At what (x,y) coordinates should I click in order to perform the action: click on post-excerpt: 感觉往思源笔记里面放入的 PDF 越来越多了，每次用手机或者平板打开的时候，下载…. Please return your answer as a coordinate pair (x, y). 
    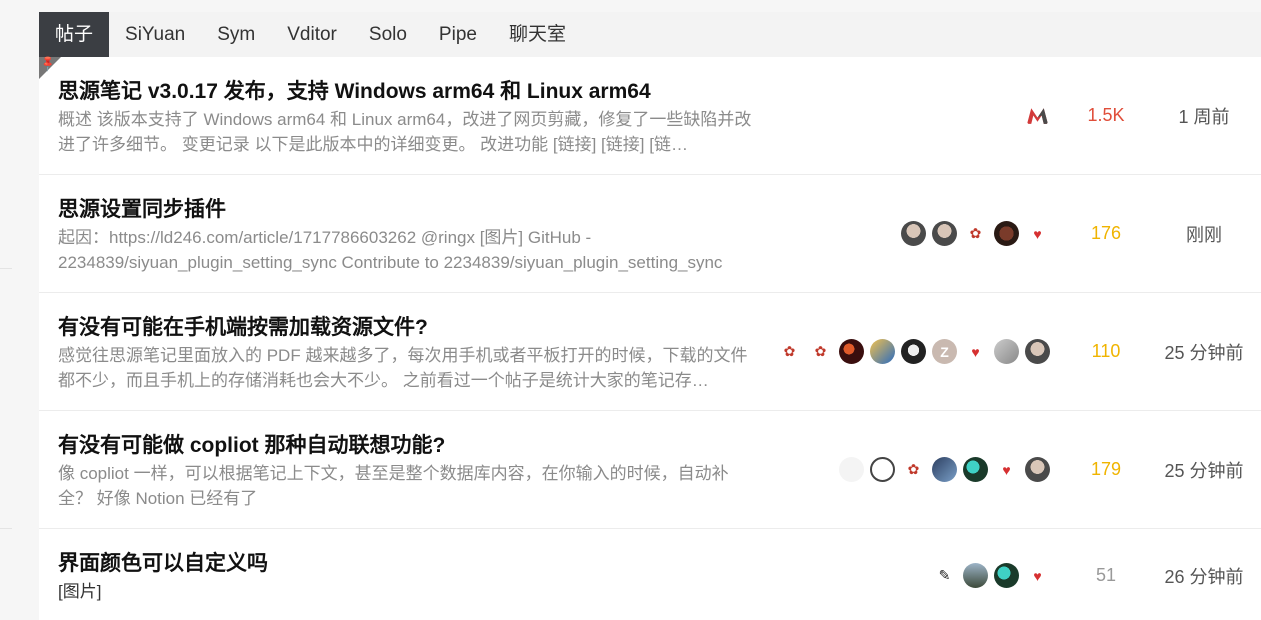
    Looking at the image, I should click on (403, 368).